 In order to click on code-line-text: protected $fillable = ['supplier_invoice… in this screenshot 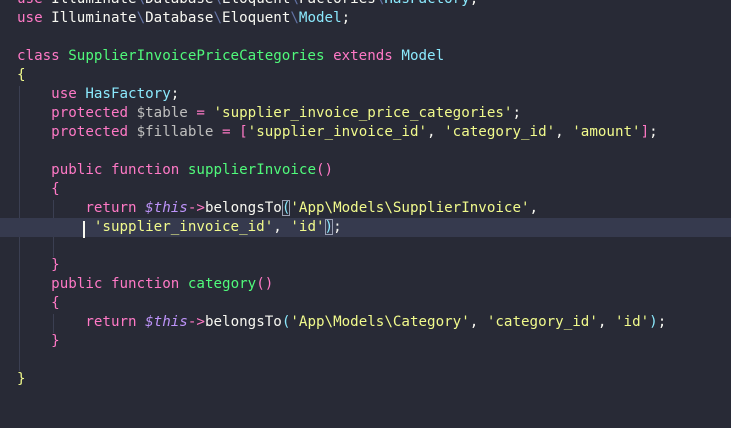, I will do `click(337, 132)`.